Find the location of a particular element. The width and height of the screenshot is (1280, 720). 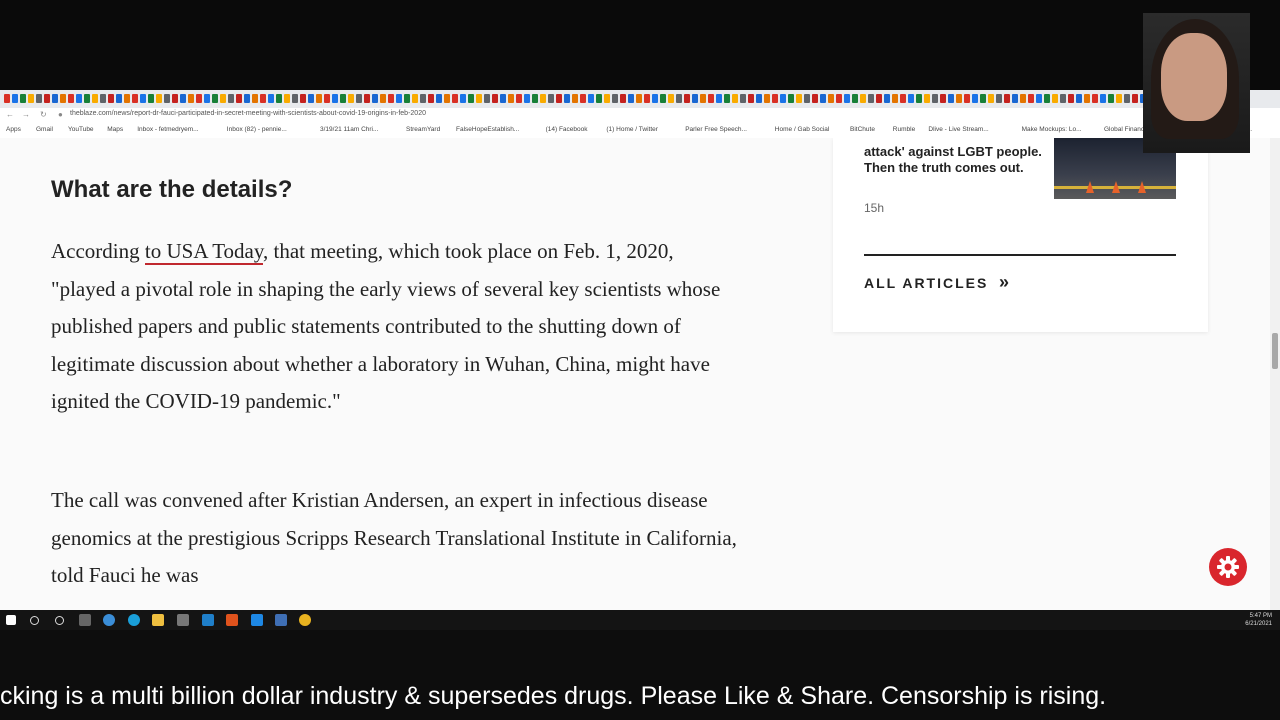

office-icon is located at coordinates (232, 620).